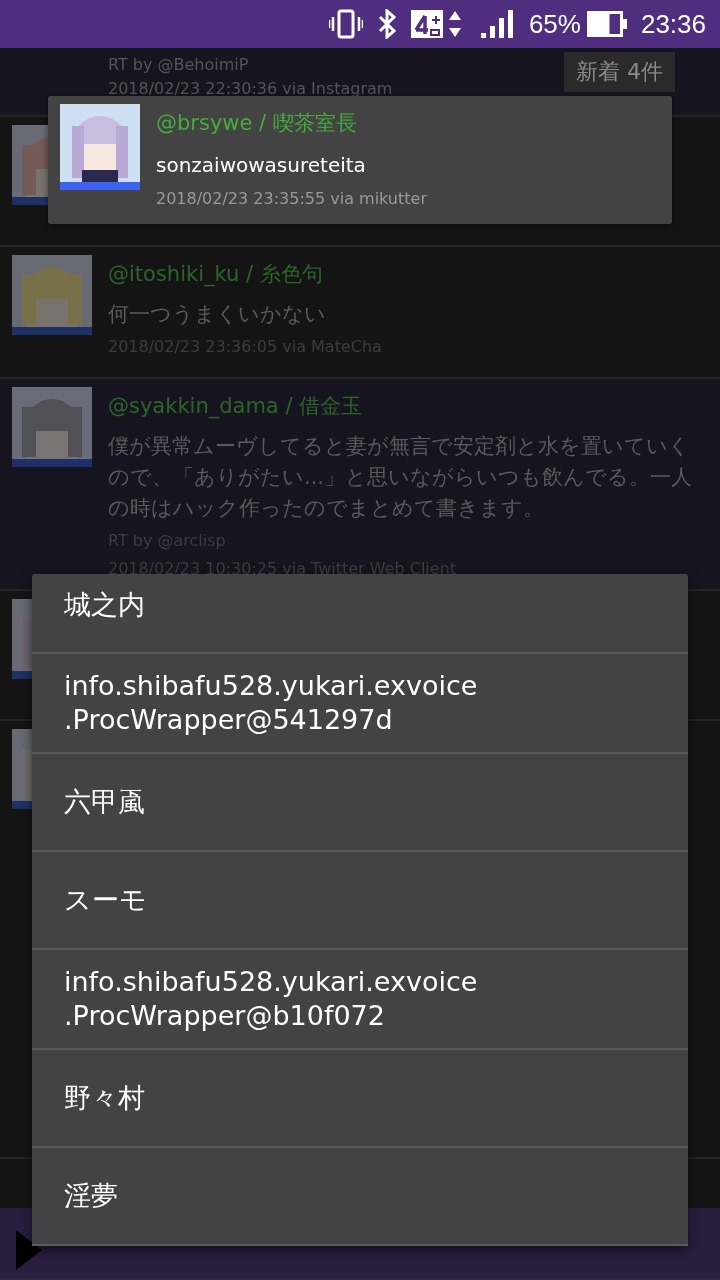 The image size is (720, 1280). I want to click on tweet-meta: 2018/02/23 22:30:36 via Instagram, so click(250, 89).